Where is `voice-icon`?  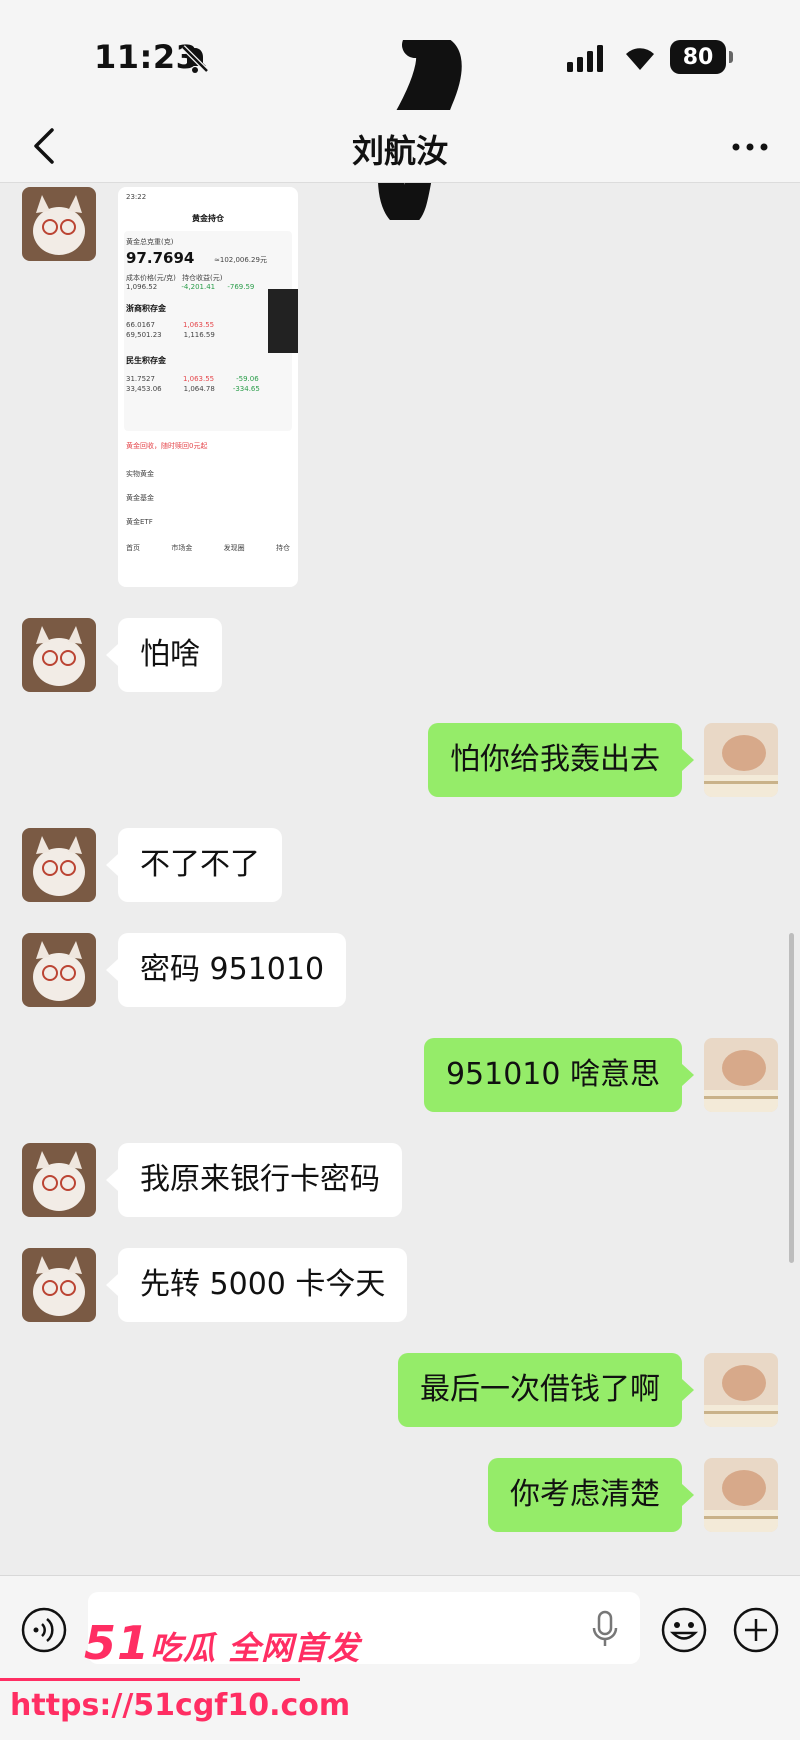 voice-icon is located at coordinates (44, 1630).